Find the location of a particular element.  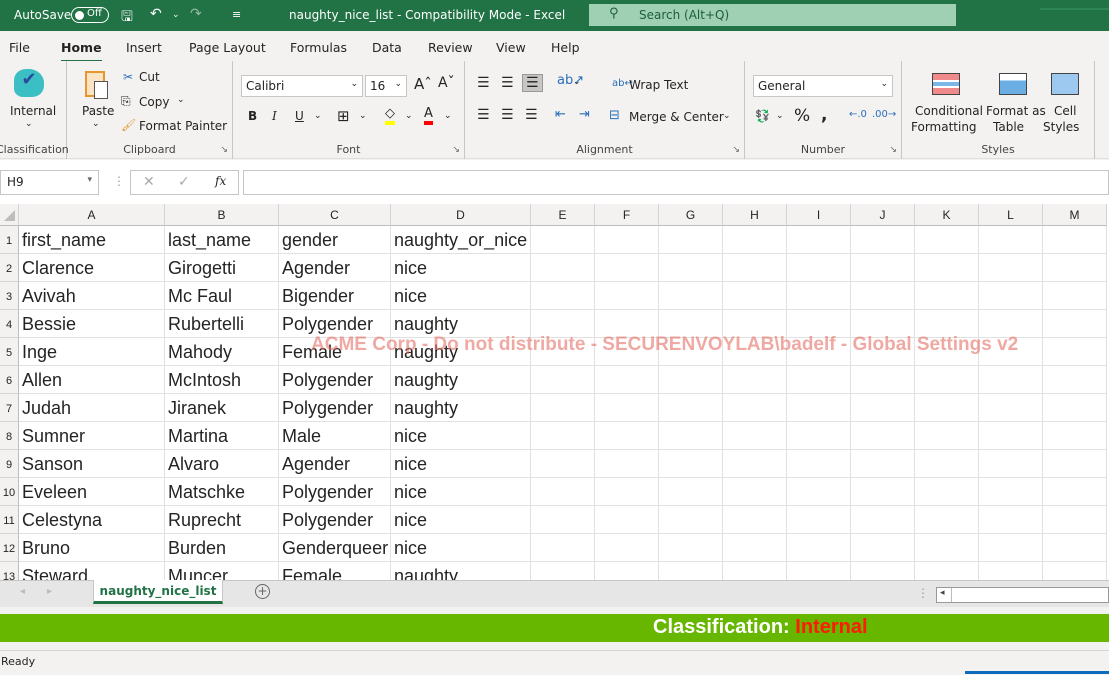

cell-j4 is located at coordinates (883, 324).